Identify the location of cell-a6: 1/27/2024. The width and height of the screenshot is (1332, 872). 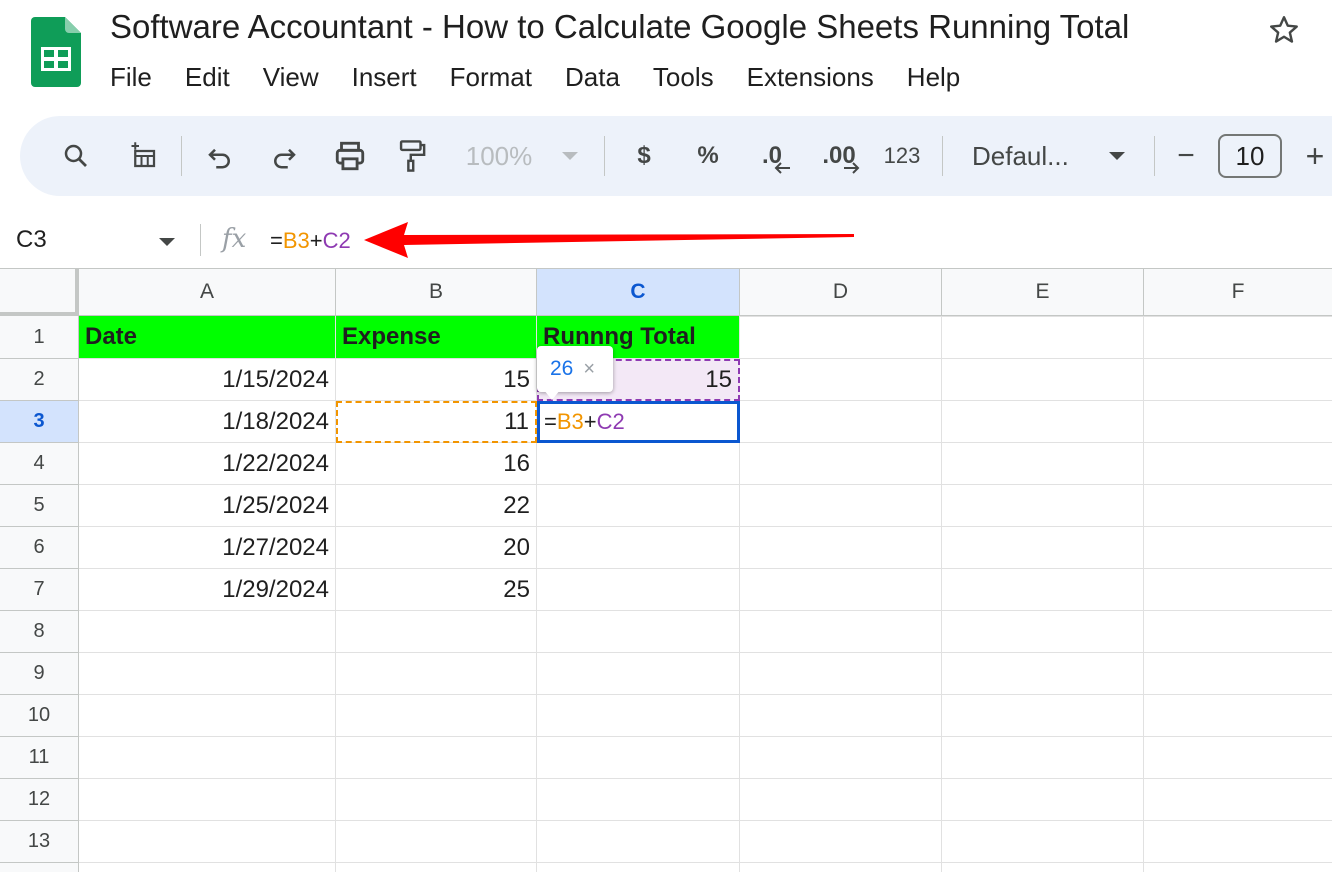
(207, 548).